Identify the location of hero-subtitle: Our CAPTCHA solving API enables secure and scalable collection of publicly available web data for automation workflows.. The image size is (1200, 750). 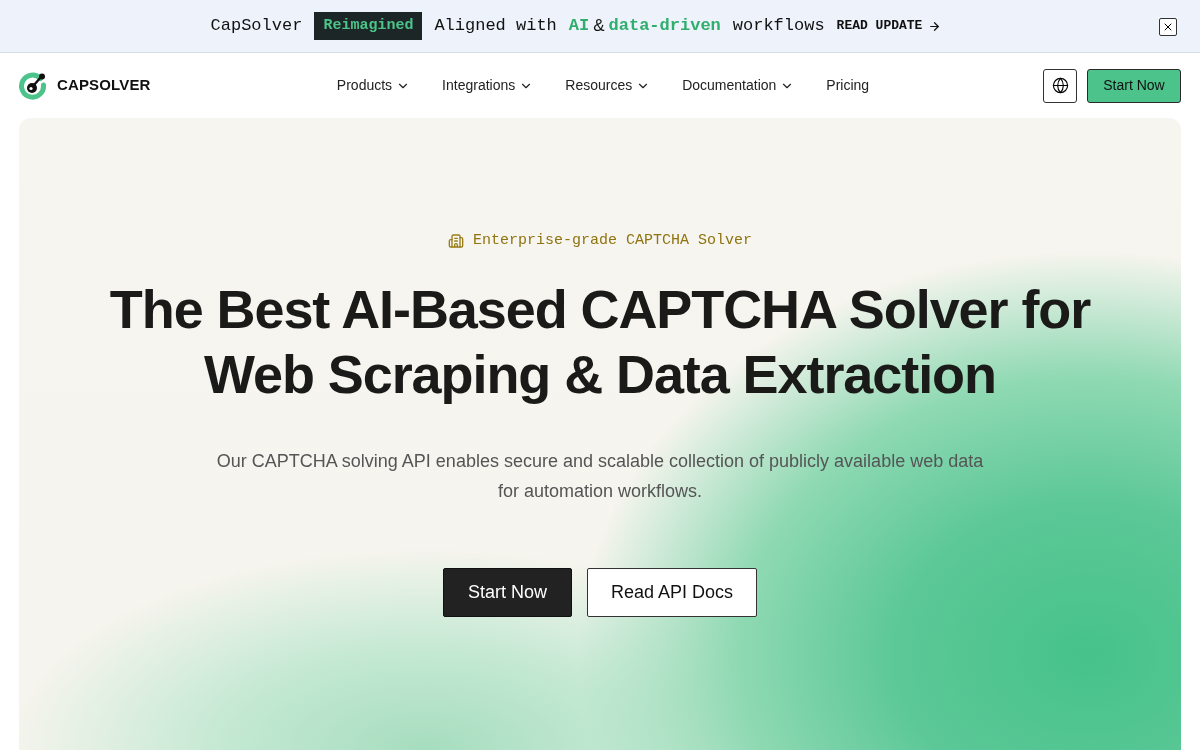
(600, 476).